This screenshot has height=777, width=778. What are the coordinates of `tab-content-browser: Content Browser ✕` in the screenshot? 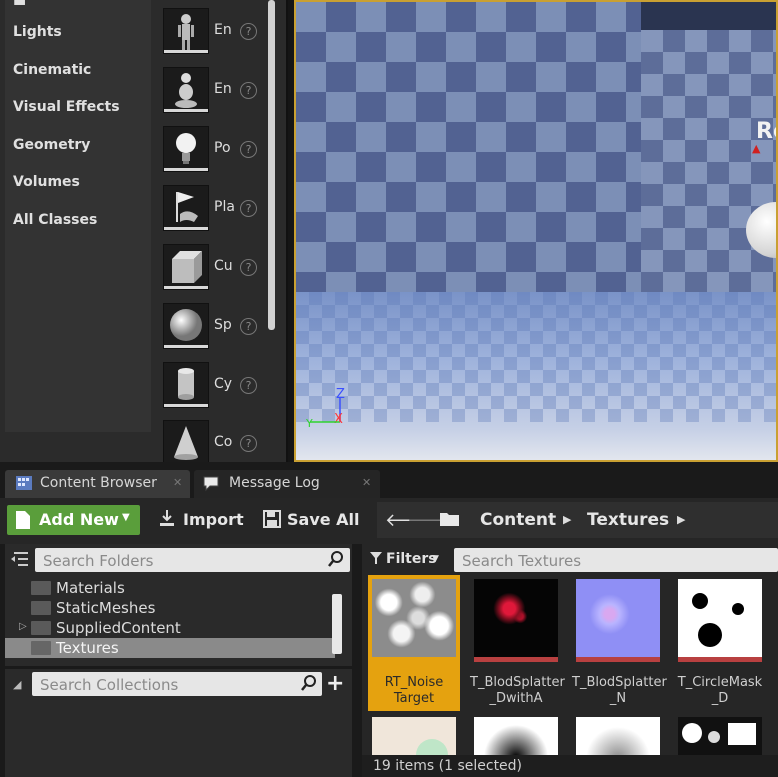 It's located at (97, 484).